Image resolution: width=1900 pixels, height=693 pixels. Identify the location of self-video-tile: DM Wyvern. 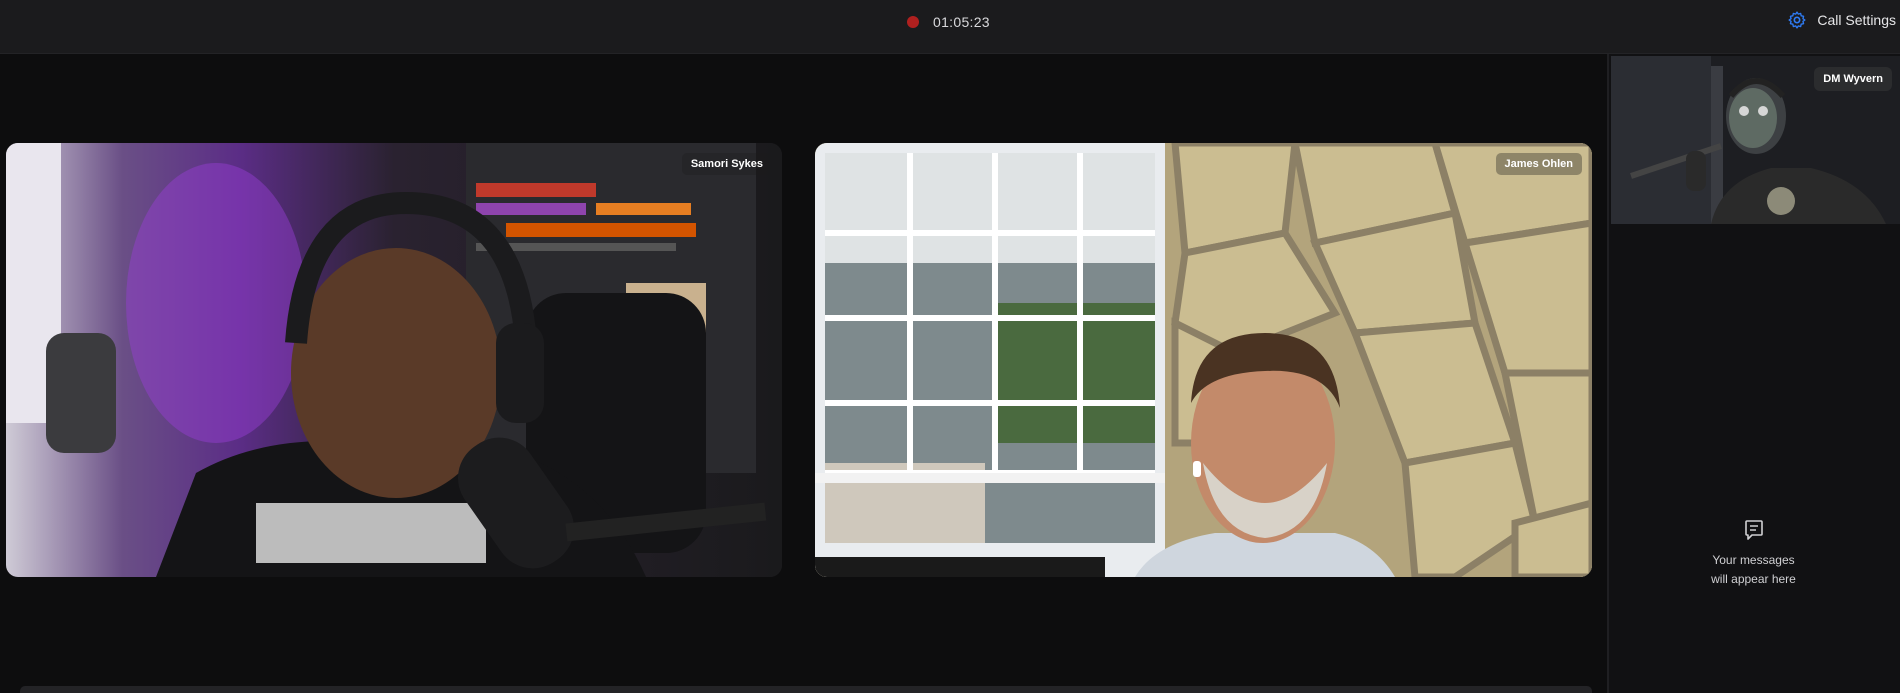
(1755, 140).